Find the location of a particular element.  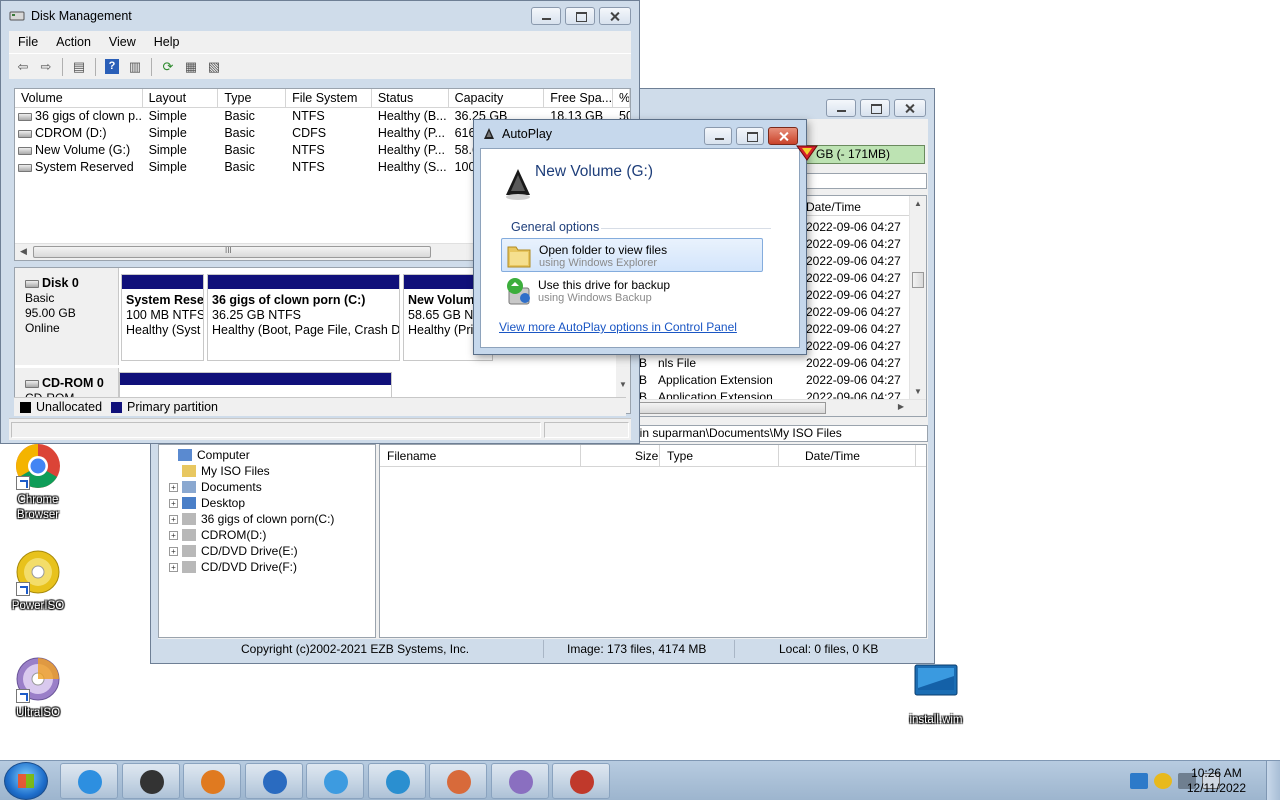

column-header-type: Type is located at coordinates (680, 456).